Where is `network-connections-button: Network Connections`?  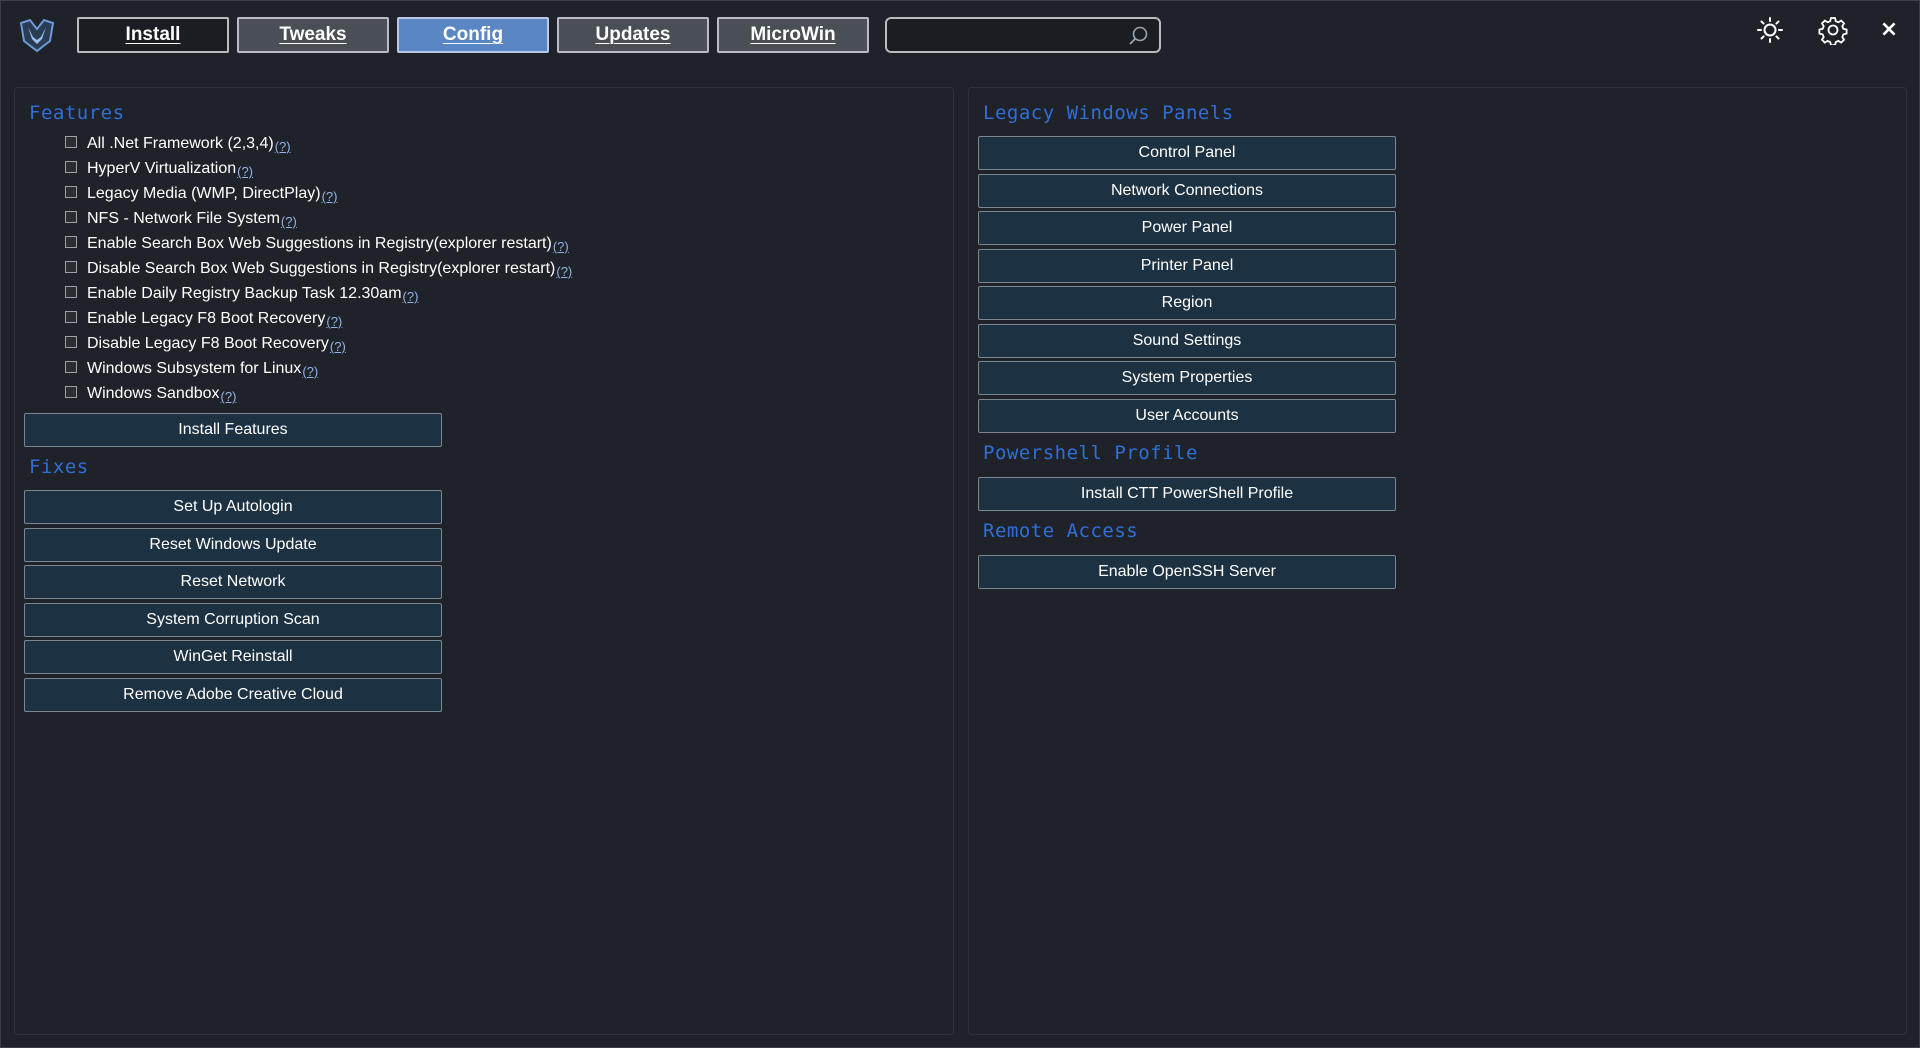 network-connections-button: Network Connections is located at coordinates (1187, 191).